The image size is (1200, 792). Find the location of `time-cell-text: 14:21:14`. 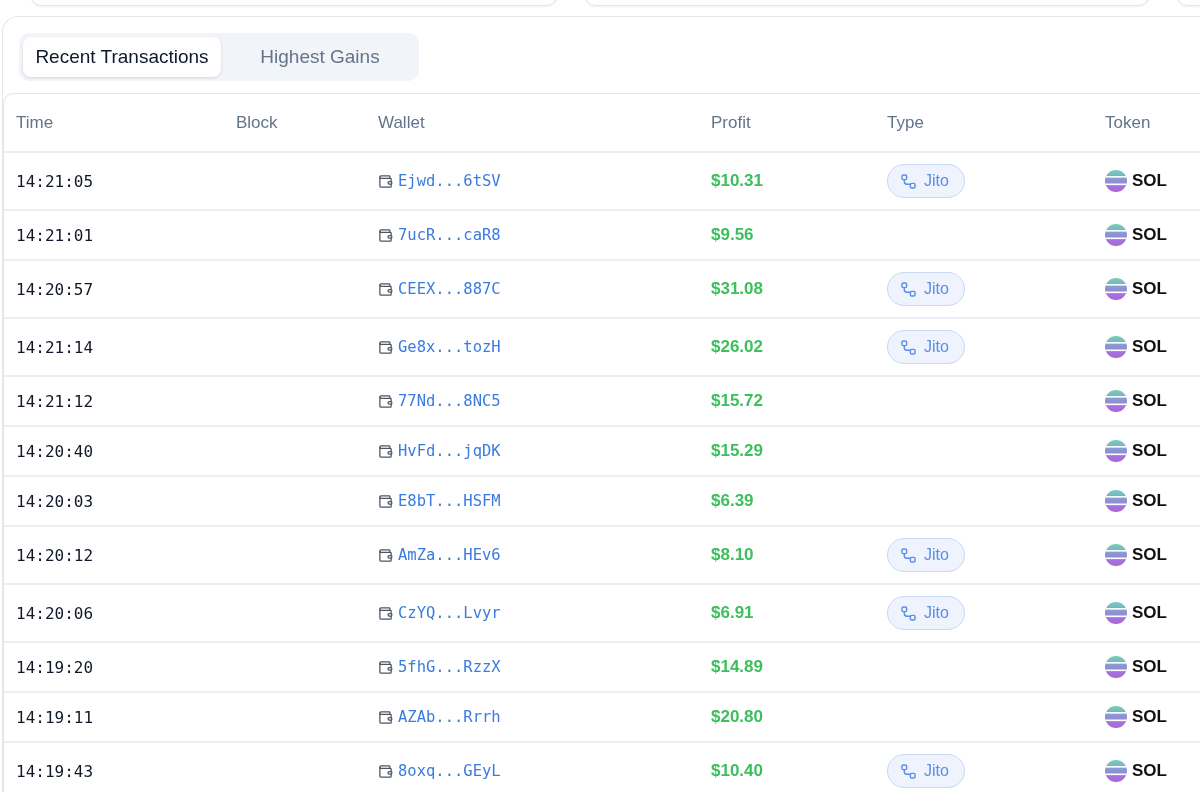

time-cell-text: 14:21:14 is located at coordinates (55, 347).